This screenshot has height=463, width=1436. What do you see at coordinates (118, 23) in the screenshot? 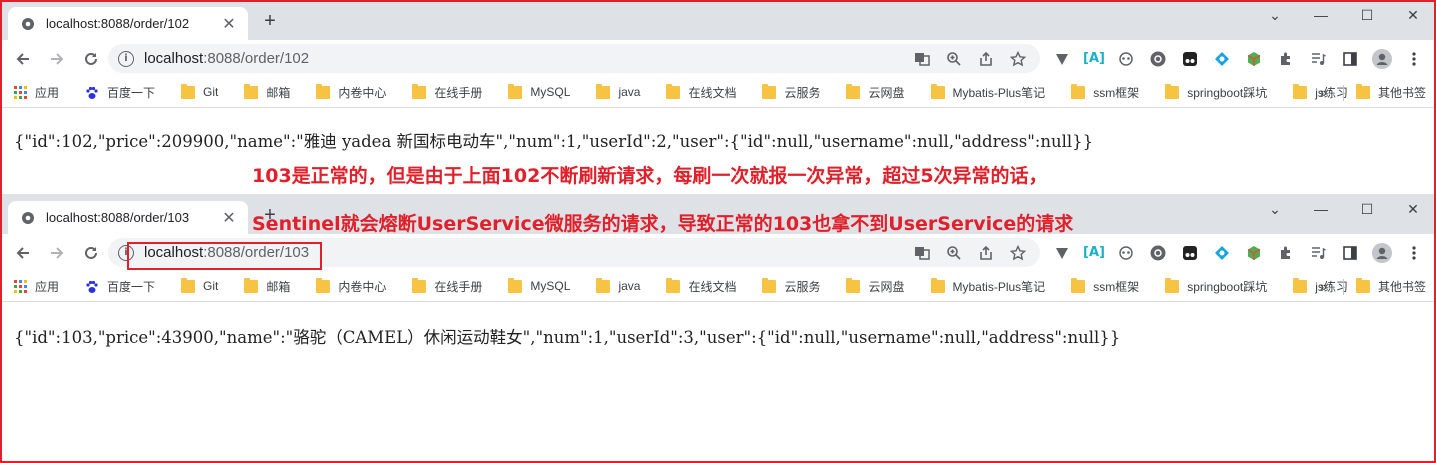
I see `tab-title: localhost:8088/order/102` at bounding box center [118, 23].